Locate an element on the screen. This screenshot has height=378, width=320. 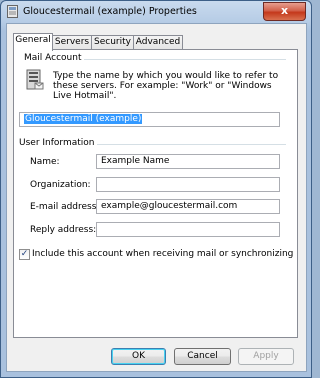
tab-servers: Servers is located at coordinates (72, 42).